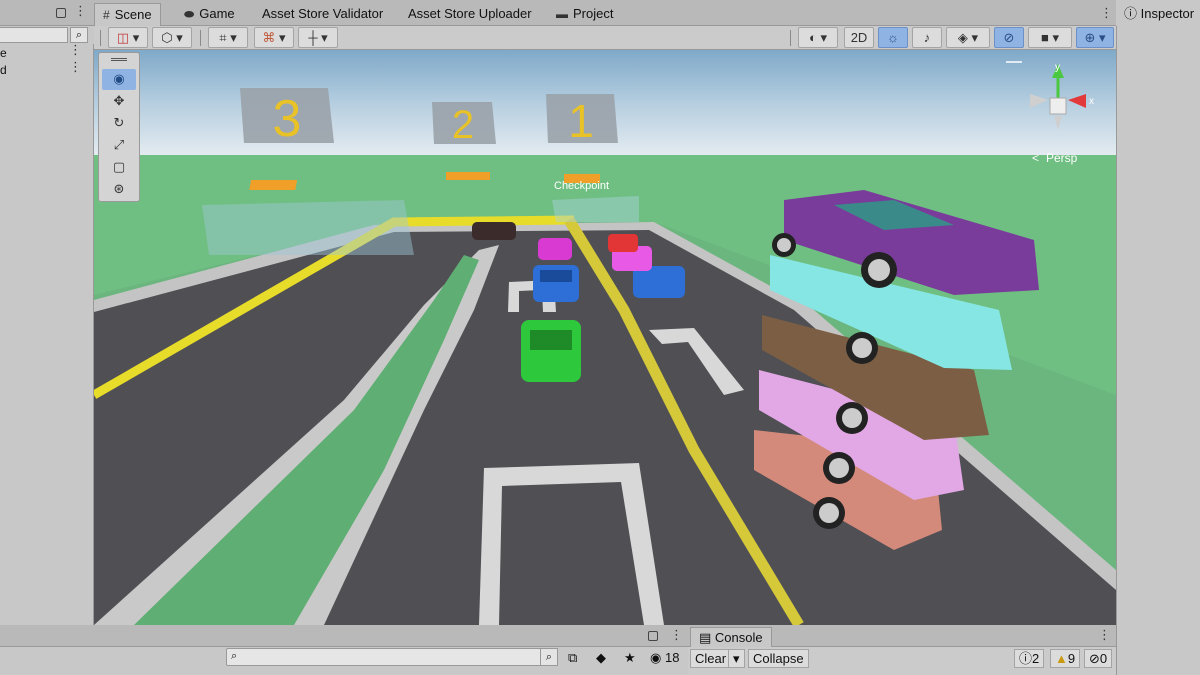 The width and height of the screenshot is (1200, 675). Describe the element at coordinates (34, 35) in the screenshot. I see `hierarchy-search-input` at that location.